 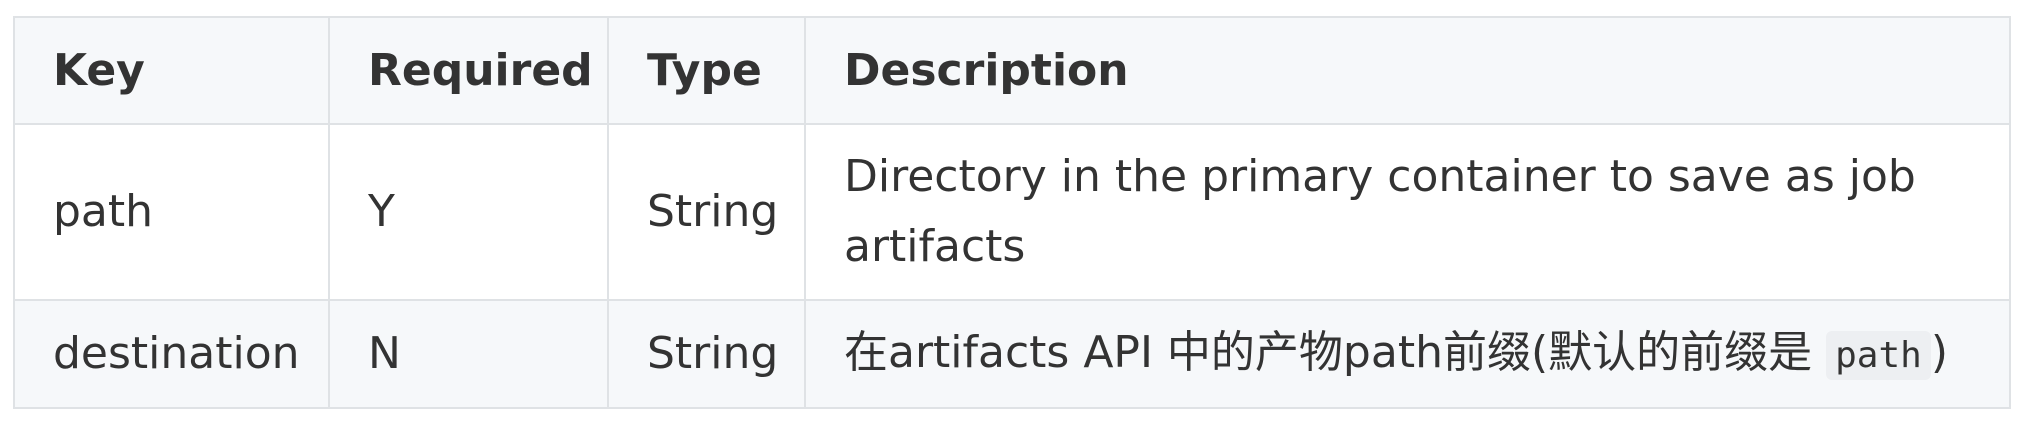 I want to click on cell-key: destination, so click(x=171, y=354).